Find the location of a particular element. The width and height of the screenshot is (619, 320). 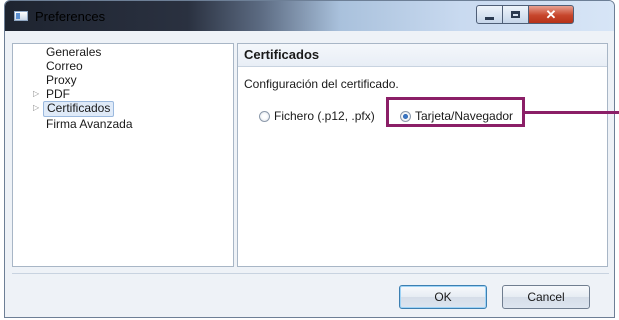

radio-button is located at coordinates (264, 116).